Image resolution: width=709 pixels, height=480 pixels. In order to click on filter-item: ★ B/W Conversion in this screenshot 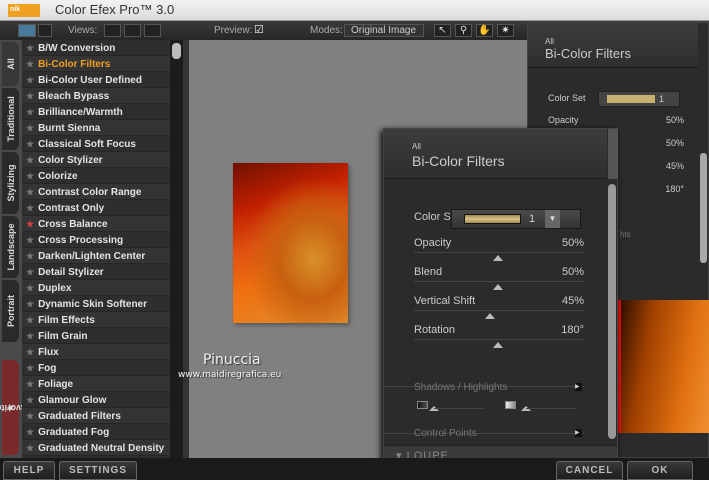, I will do `click(96, 48)`.